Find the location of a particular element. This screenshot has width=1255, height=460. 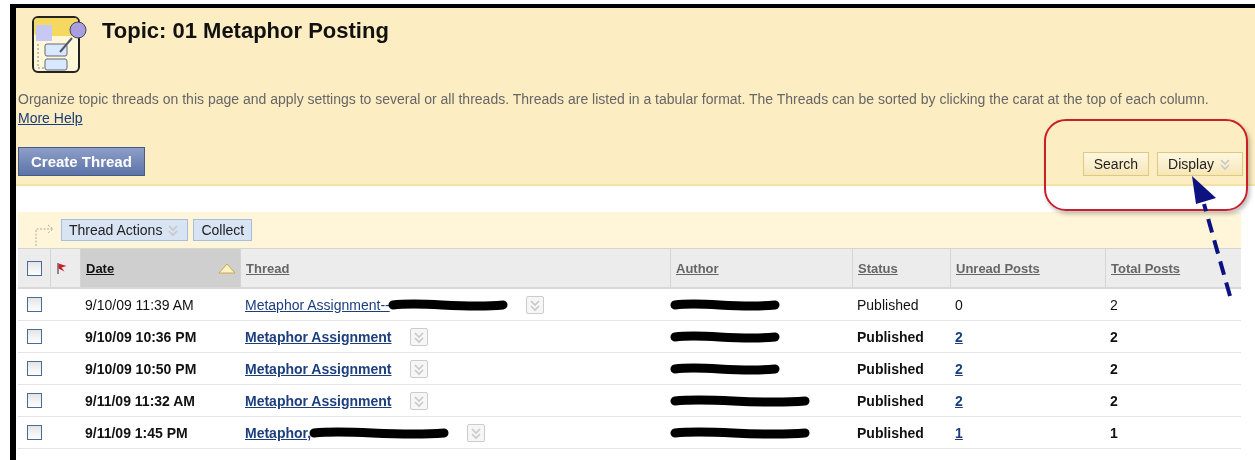

select-all-checkbox is located at coordinates (34, 268).